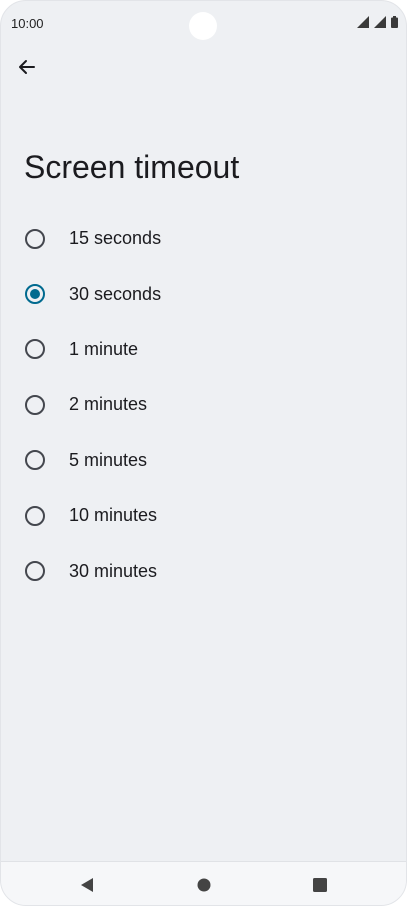 This screenshot has width=407, height=906. Describe the element at coordinates (115, 238) in the screenshot. I see `option-label: 15 seconds` at that location.